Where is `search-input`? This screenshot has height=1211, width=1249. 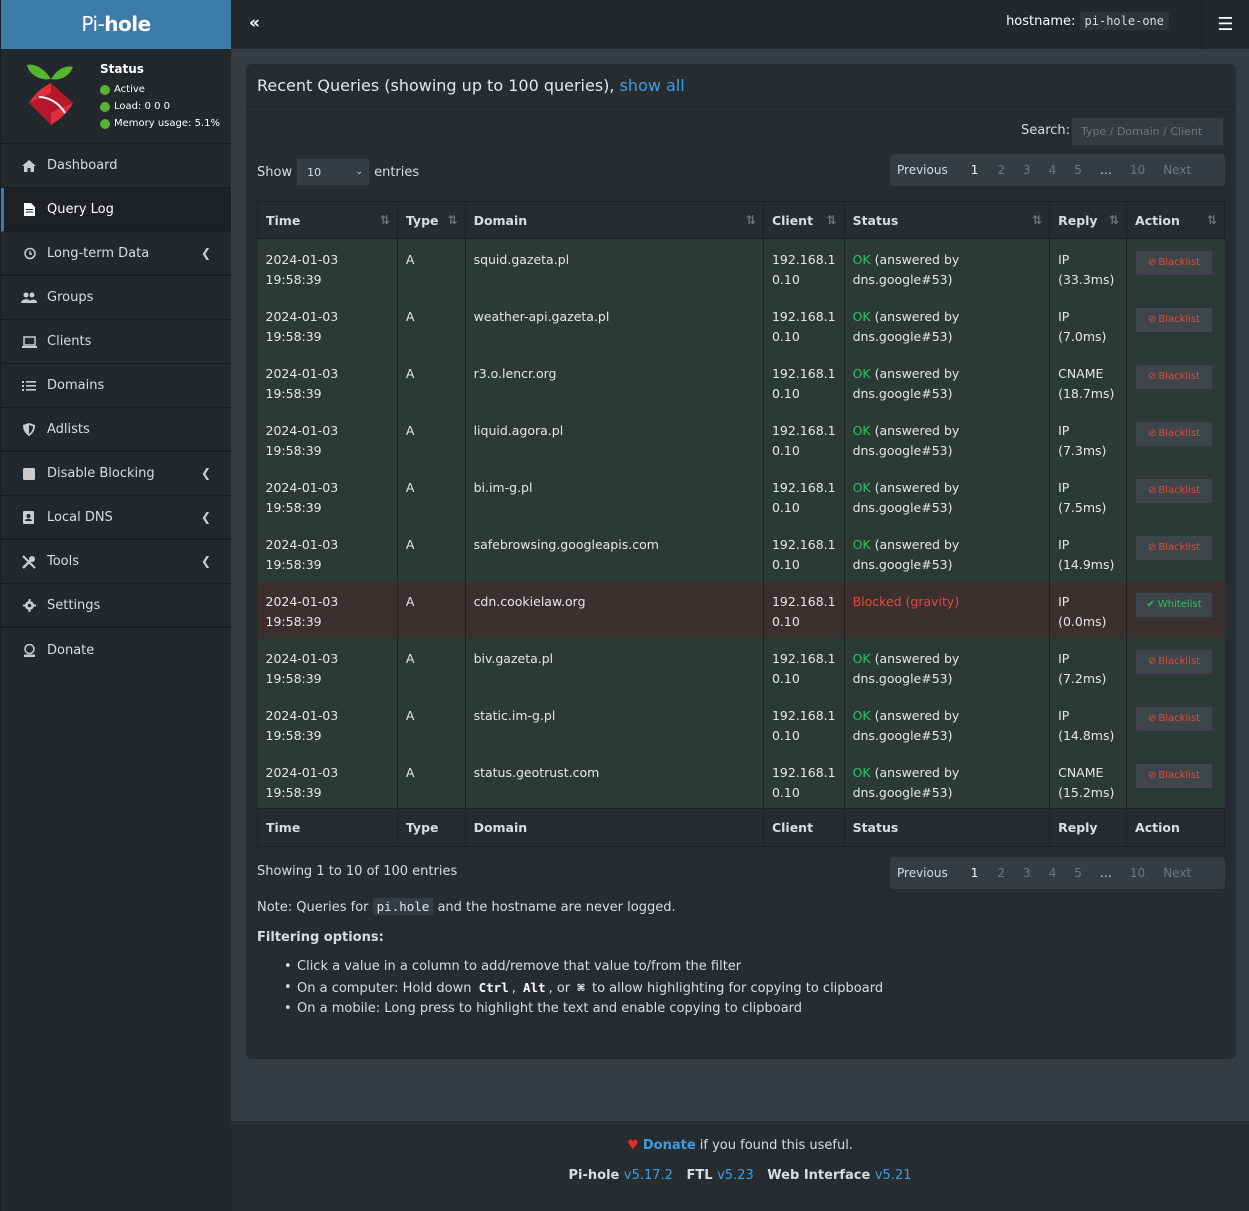 search-input is located at coordinates (1147, 131).